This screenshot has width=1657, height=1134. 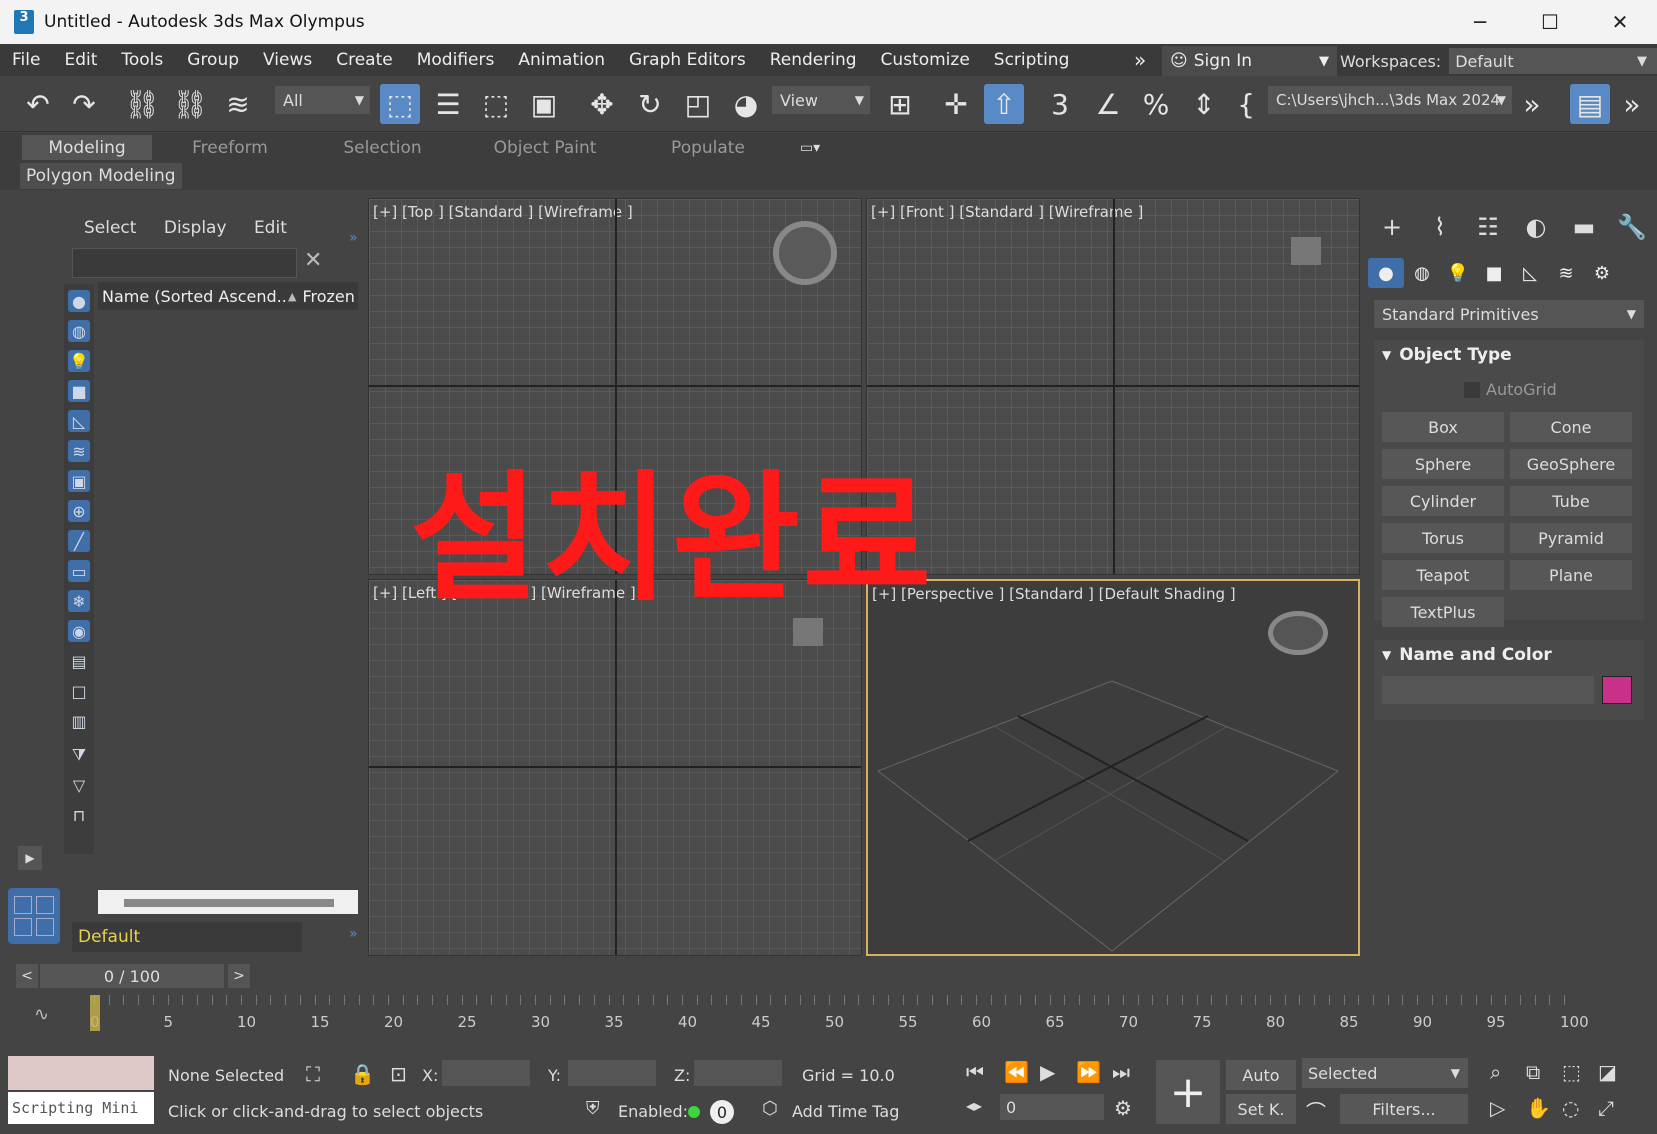 What do you see at coordinates (353, 934) in the screenshot?
I see `explorer-expand-icon: »` at bounding box center [353, 934].